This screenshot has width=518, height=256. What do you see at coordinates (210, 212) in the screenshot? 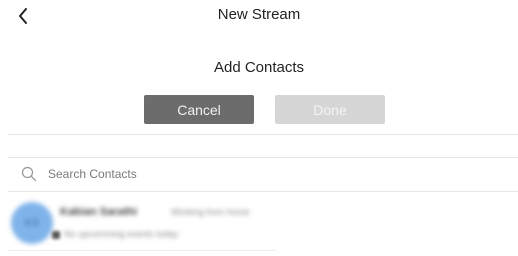
I see `contact-status: Working from home` at bounding box center [210, 212].